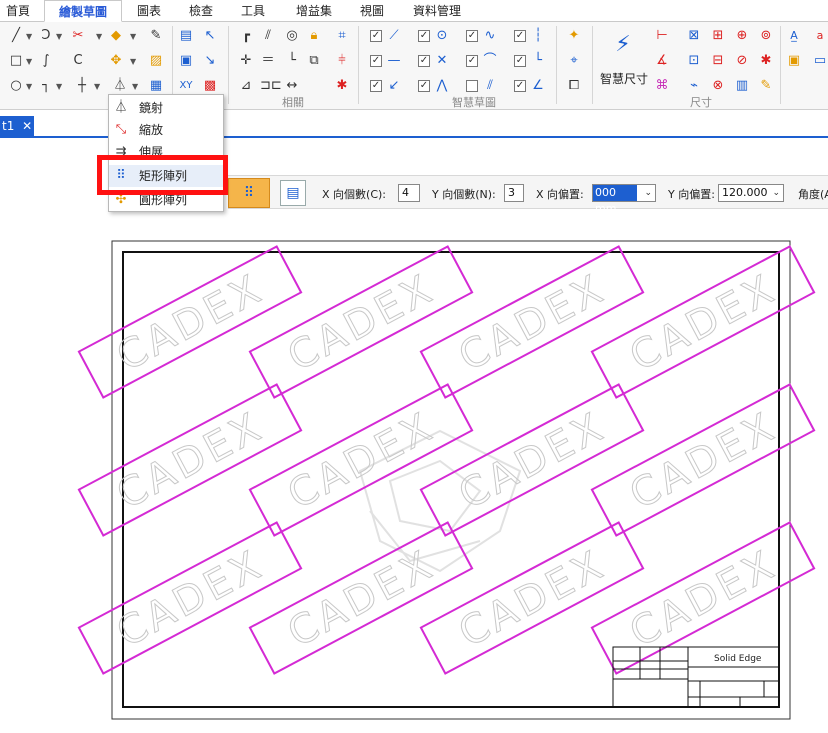 This screenshot has height=733, width=828. Describe the element at coordinates (149, 11) in the screenshot. I see `tab-drawing: 圖表` at that location.